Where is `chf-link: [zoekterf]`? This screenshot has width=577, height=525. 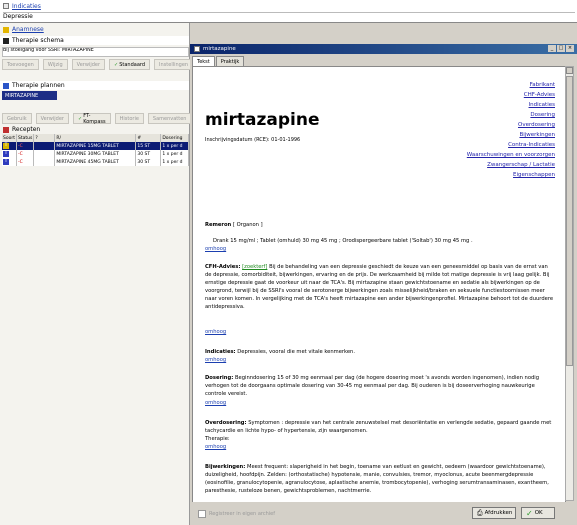
chf-link: [zoekterf] is located at coordinates (254, 267).